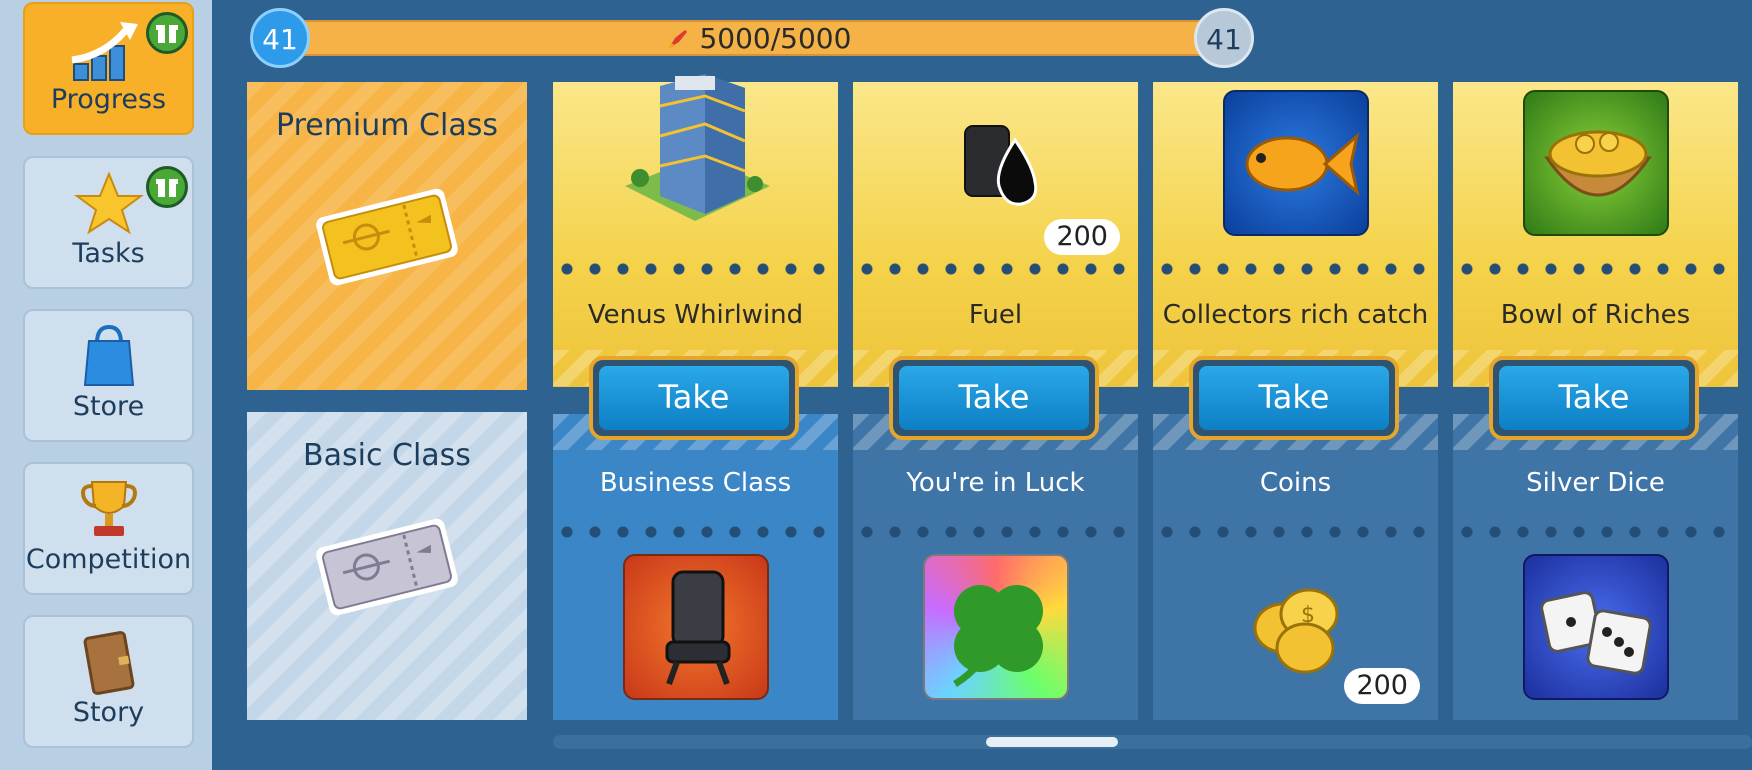 The image size is (1752, 770). I want to click on fuel-barrel-icon, so click(1001, 165).